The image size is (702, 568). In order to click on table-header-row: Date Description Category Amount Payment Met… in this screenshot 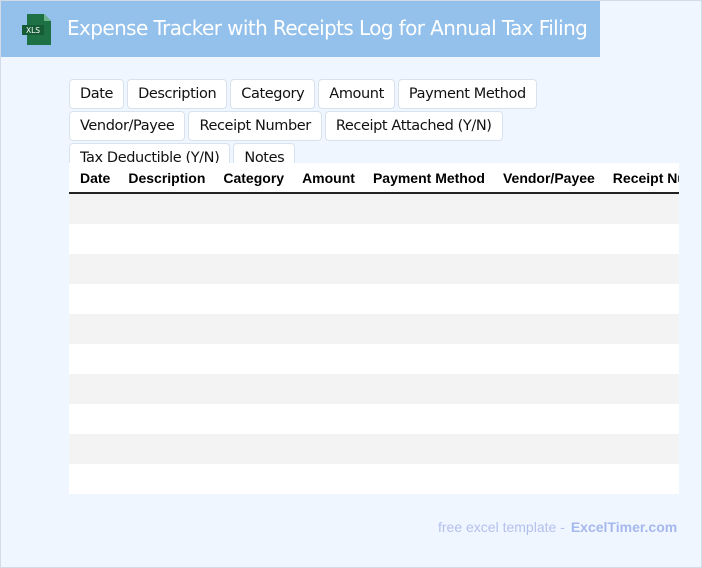, I will do `click(374, 178)`.